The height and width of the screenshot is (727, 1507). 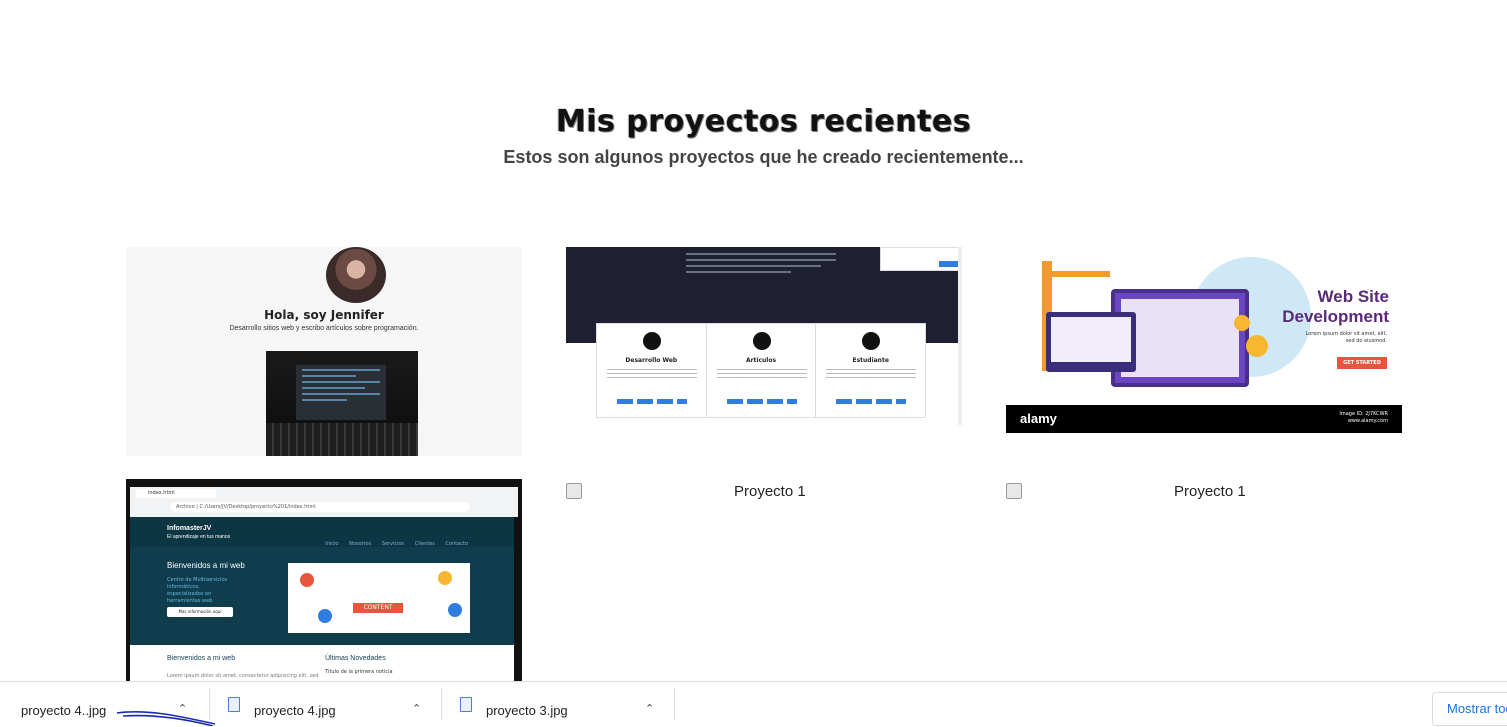 I want to click on site-welcome: Bienvenidos a mi web, so click(x=206, y=565).